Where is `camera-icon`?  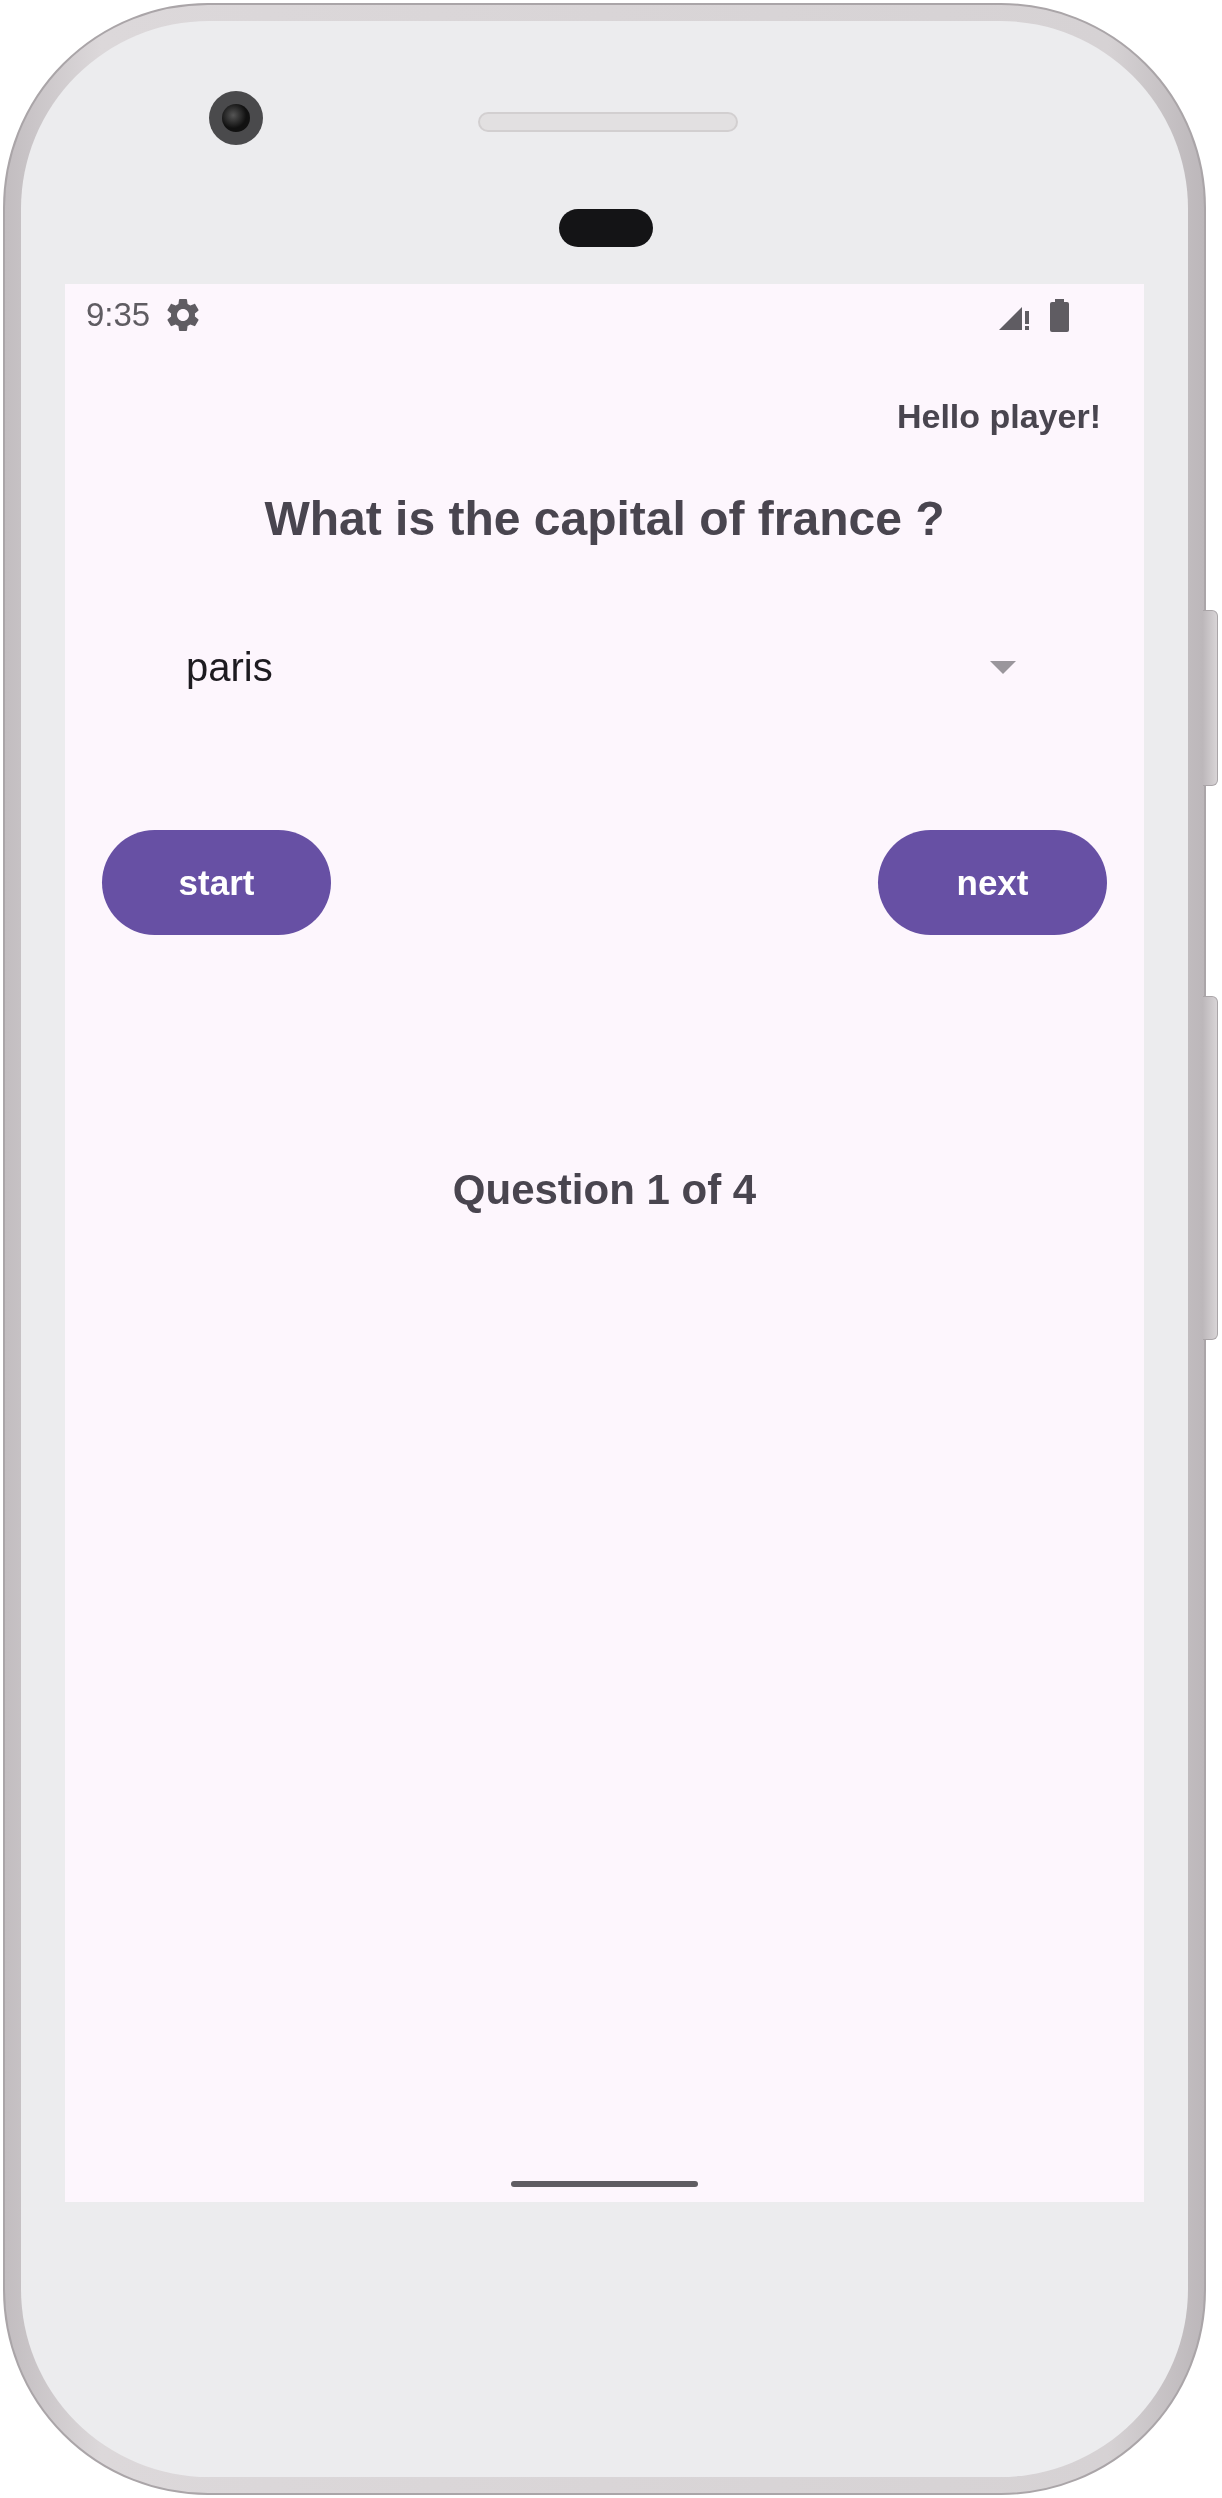
camera-icon is located at coordinates (236, 118).